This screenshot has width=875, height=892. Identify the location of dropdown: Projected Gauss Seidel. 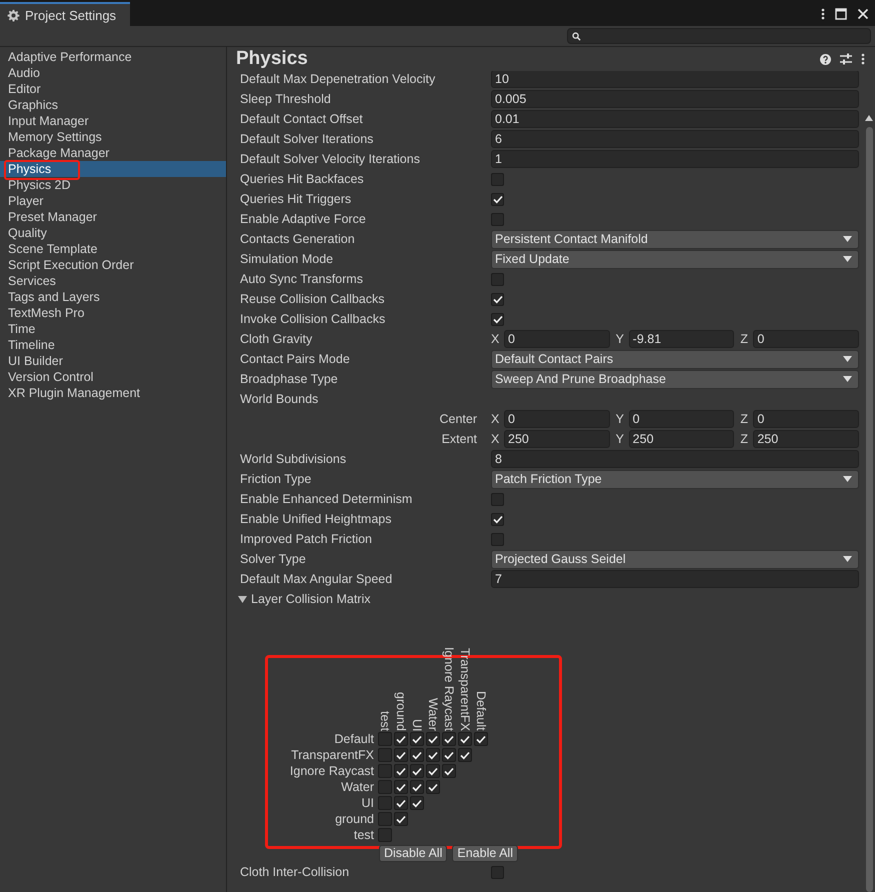
(675, 559).